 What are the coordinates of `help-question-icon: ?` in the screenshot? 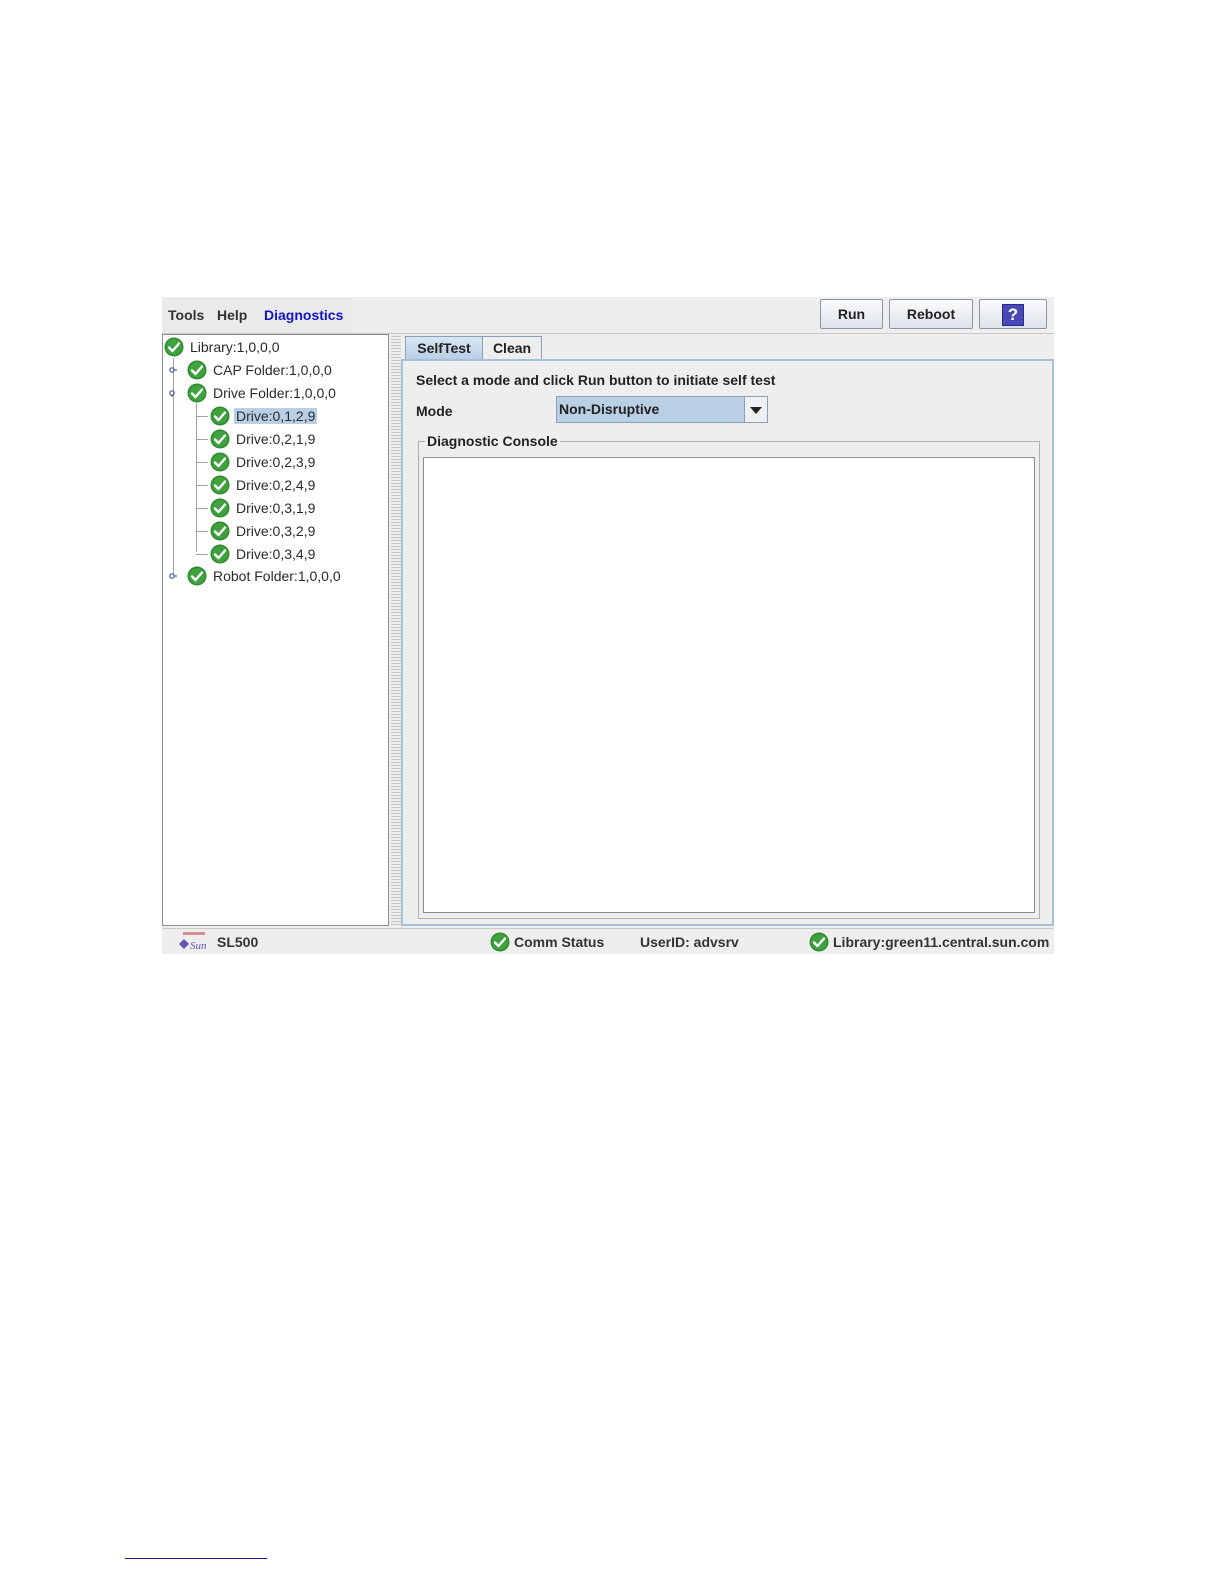 It's located at (1013, 315).